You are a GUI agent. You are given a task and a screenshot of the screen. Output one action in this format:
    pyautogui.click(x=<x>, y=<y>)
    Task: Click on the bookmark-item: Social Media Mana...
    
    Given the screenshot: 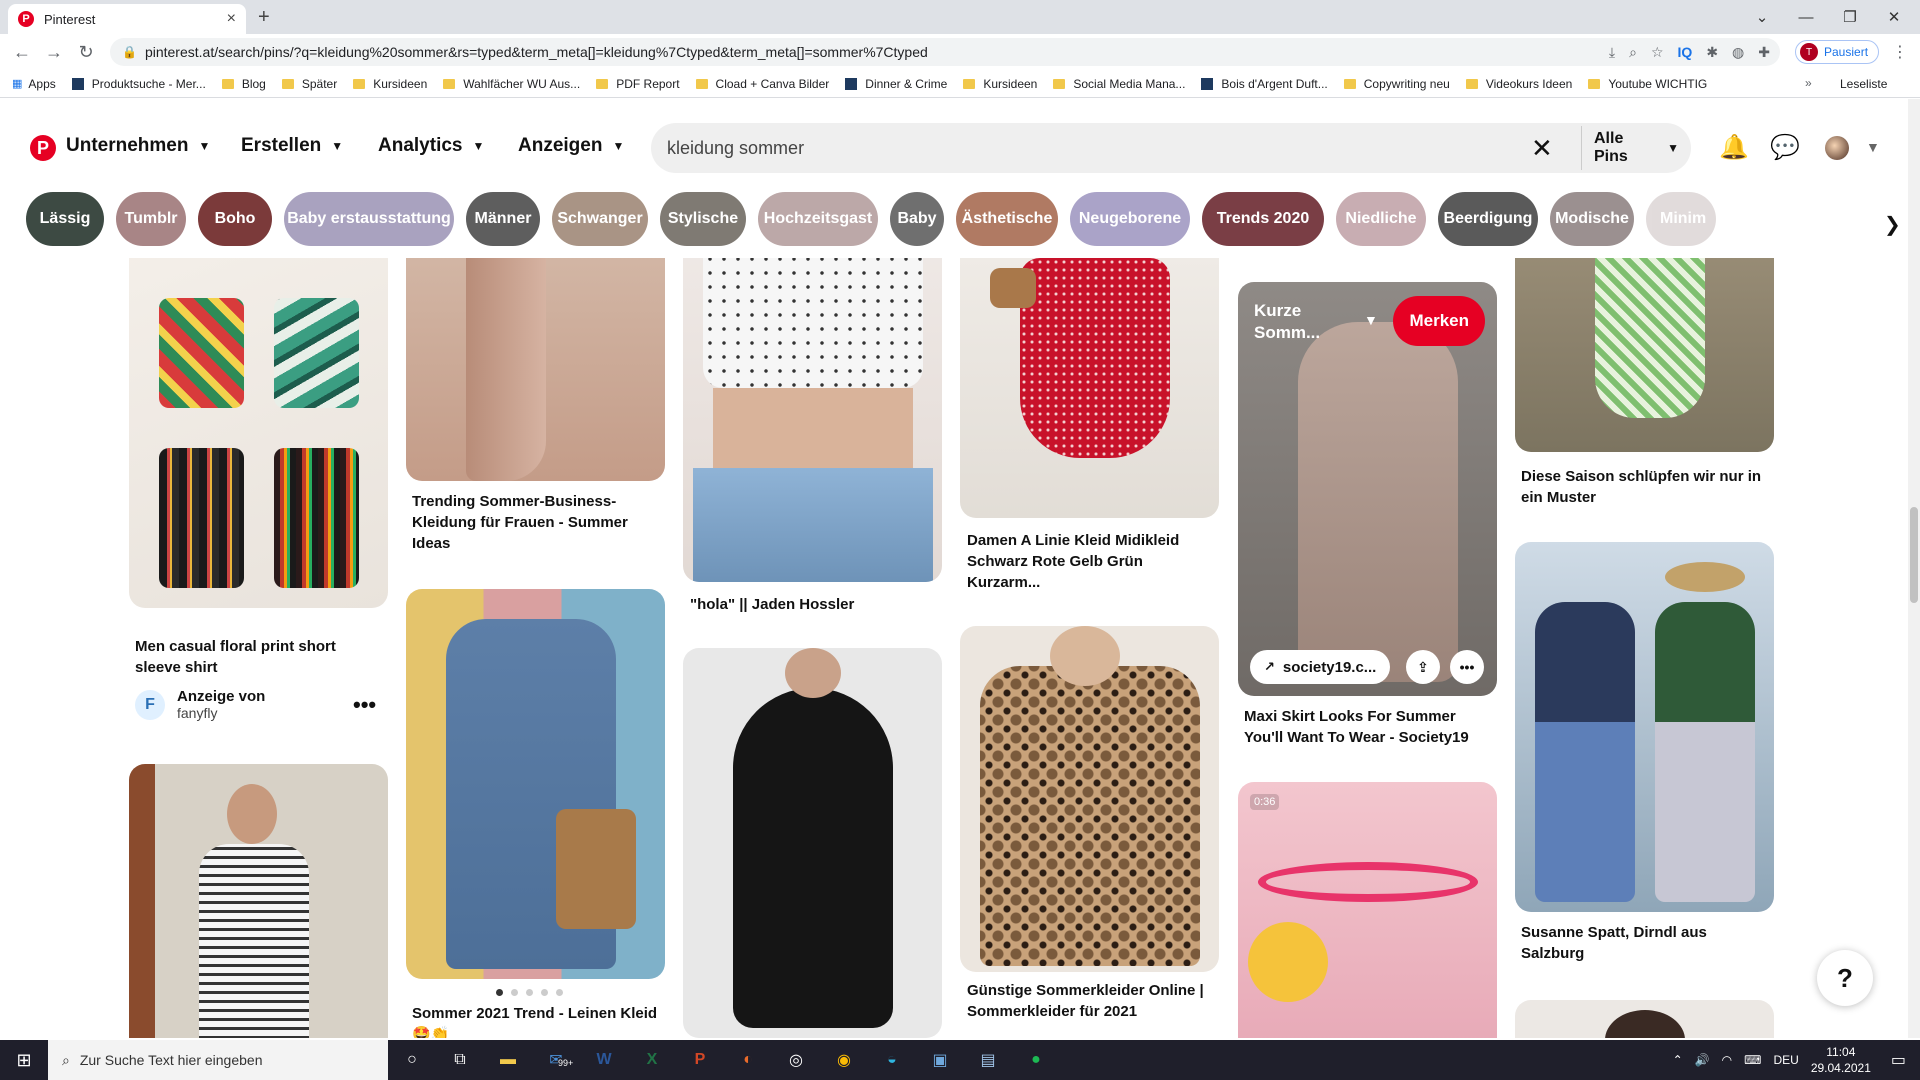 What is the action you would take?
    pyautogui.click(x=1119, y=84)
    